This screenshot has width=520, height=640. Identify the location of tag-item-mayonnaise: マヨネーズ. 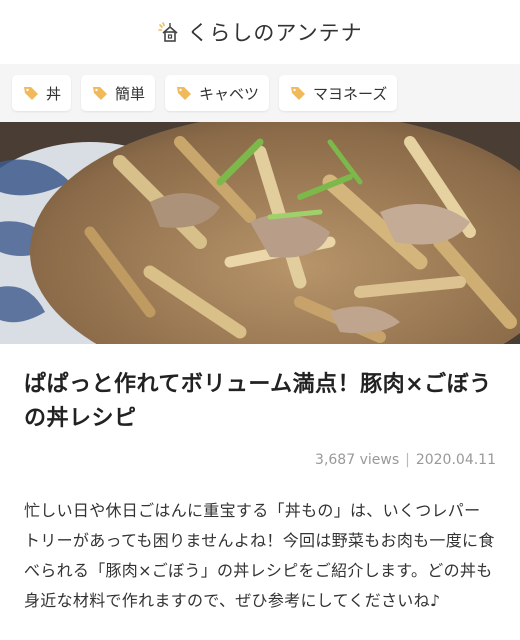
(338, 93).